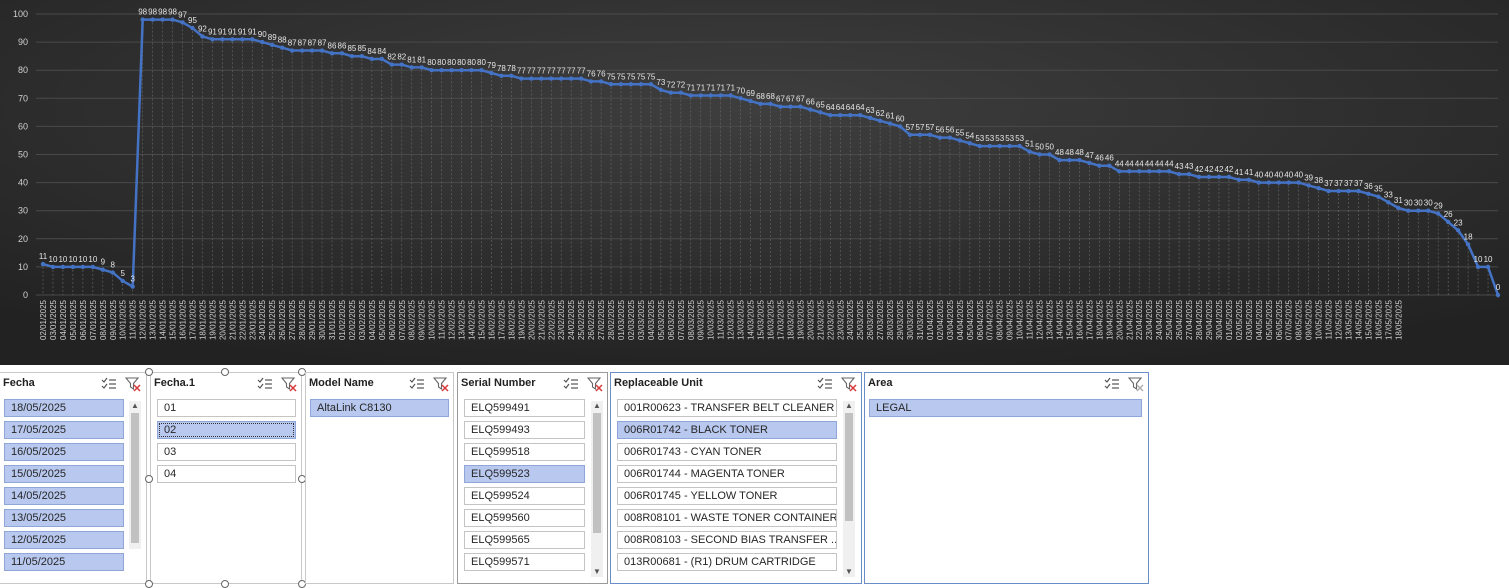 The height and width of the screenshot is (588, 1509). Describe the element at coordinates (727, 430) in the screenshot. I see `slicer-item: 006R01742 - BLACK TONER` at that location.